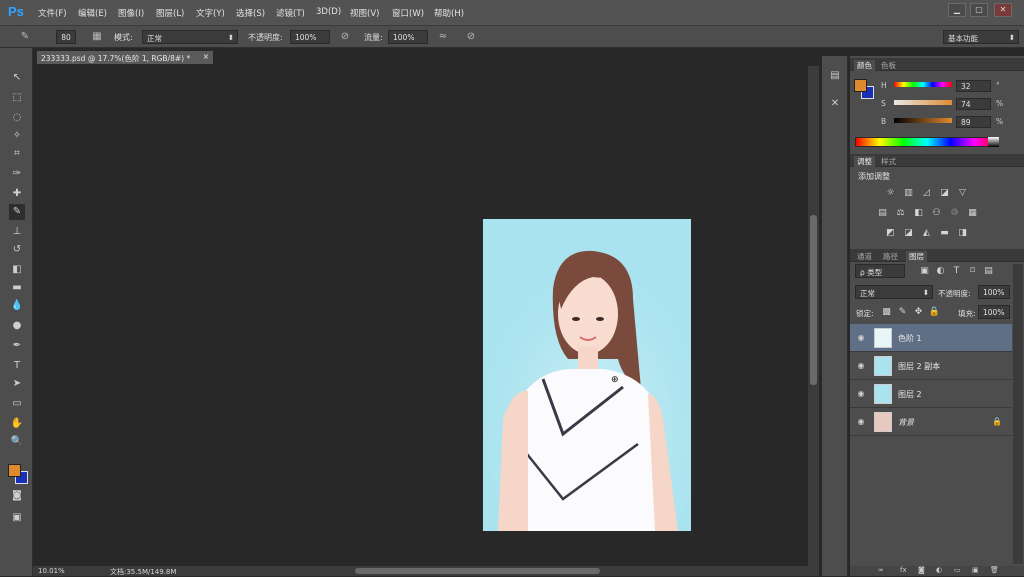 The width and height of the screenshot is (1024, 577). What do you see at coordinates (957, 10) in the screenshot?
I see `minimize-button: ▁` at bounding box center [957, 10].